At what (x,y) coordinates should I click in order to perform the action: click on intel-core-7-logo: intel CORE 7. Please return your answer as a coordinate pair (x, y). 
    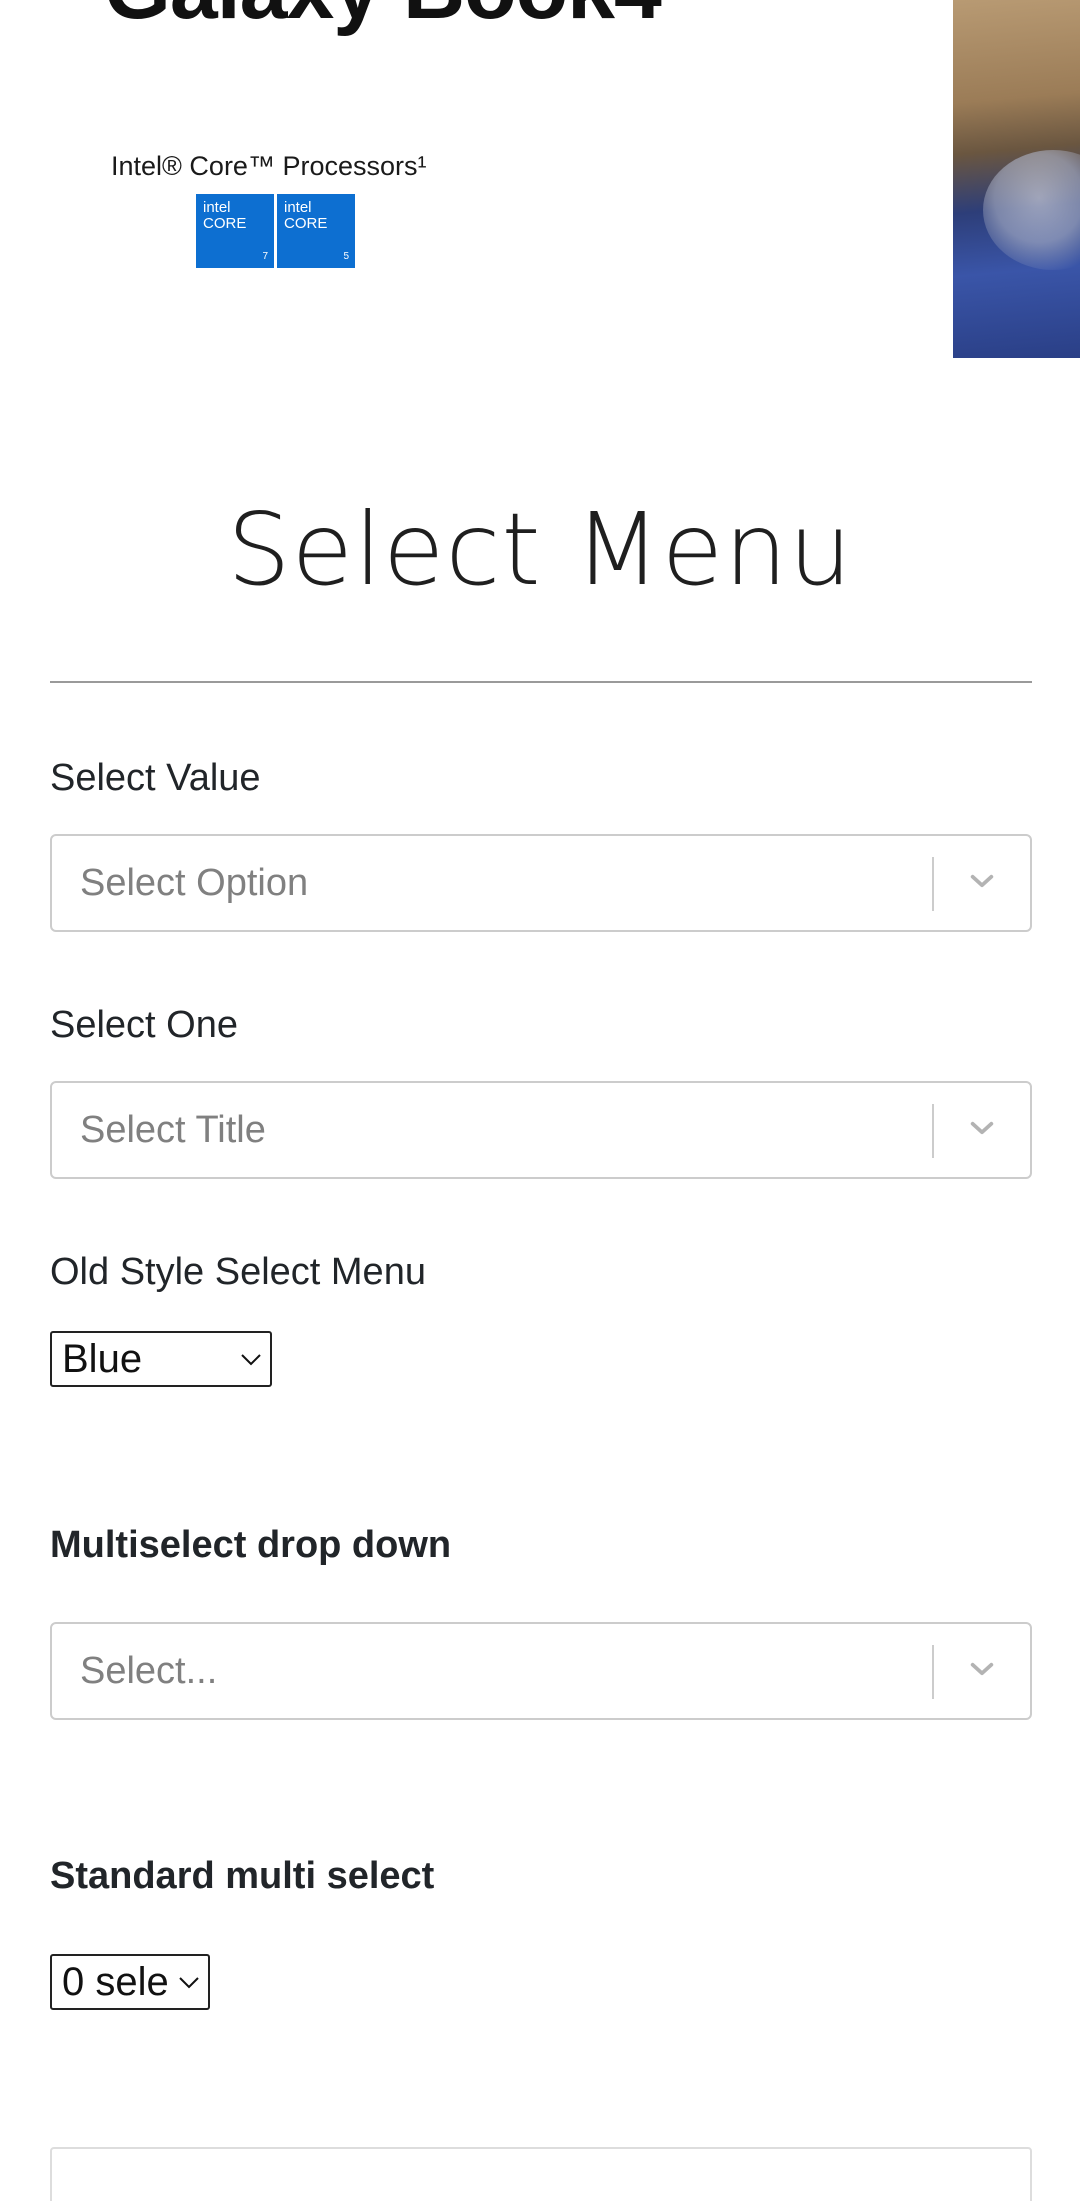
    Looking at the image, I should click on (235, 231).